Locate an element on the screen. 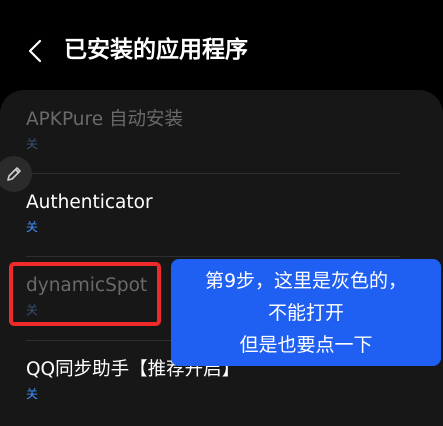  chevron-left-icon is located at coordinates (35, 51).